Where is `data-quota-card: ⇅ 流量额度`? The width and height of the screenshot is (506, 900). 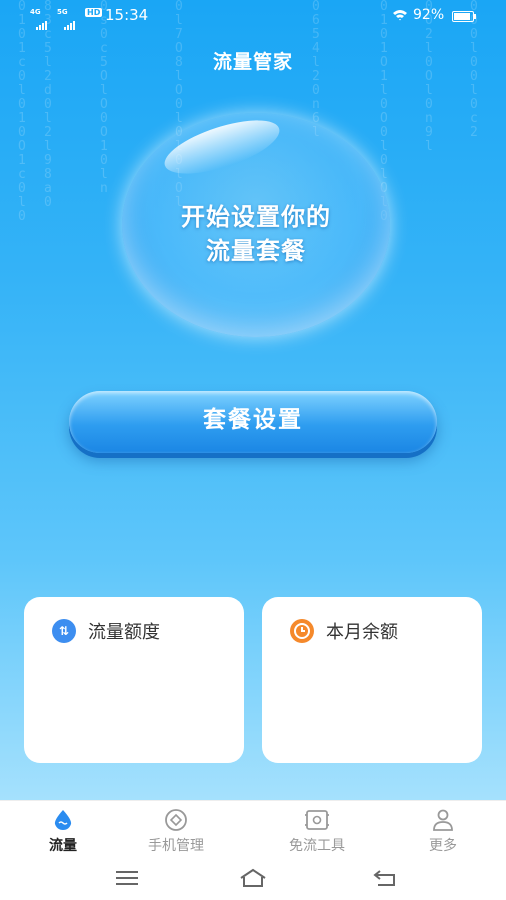
data-quota-card: ⇅ 流量额度 is located at coordinates (134, 680).